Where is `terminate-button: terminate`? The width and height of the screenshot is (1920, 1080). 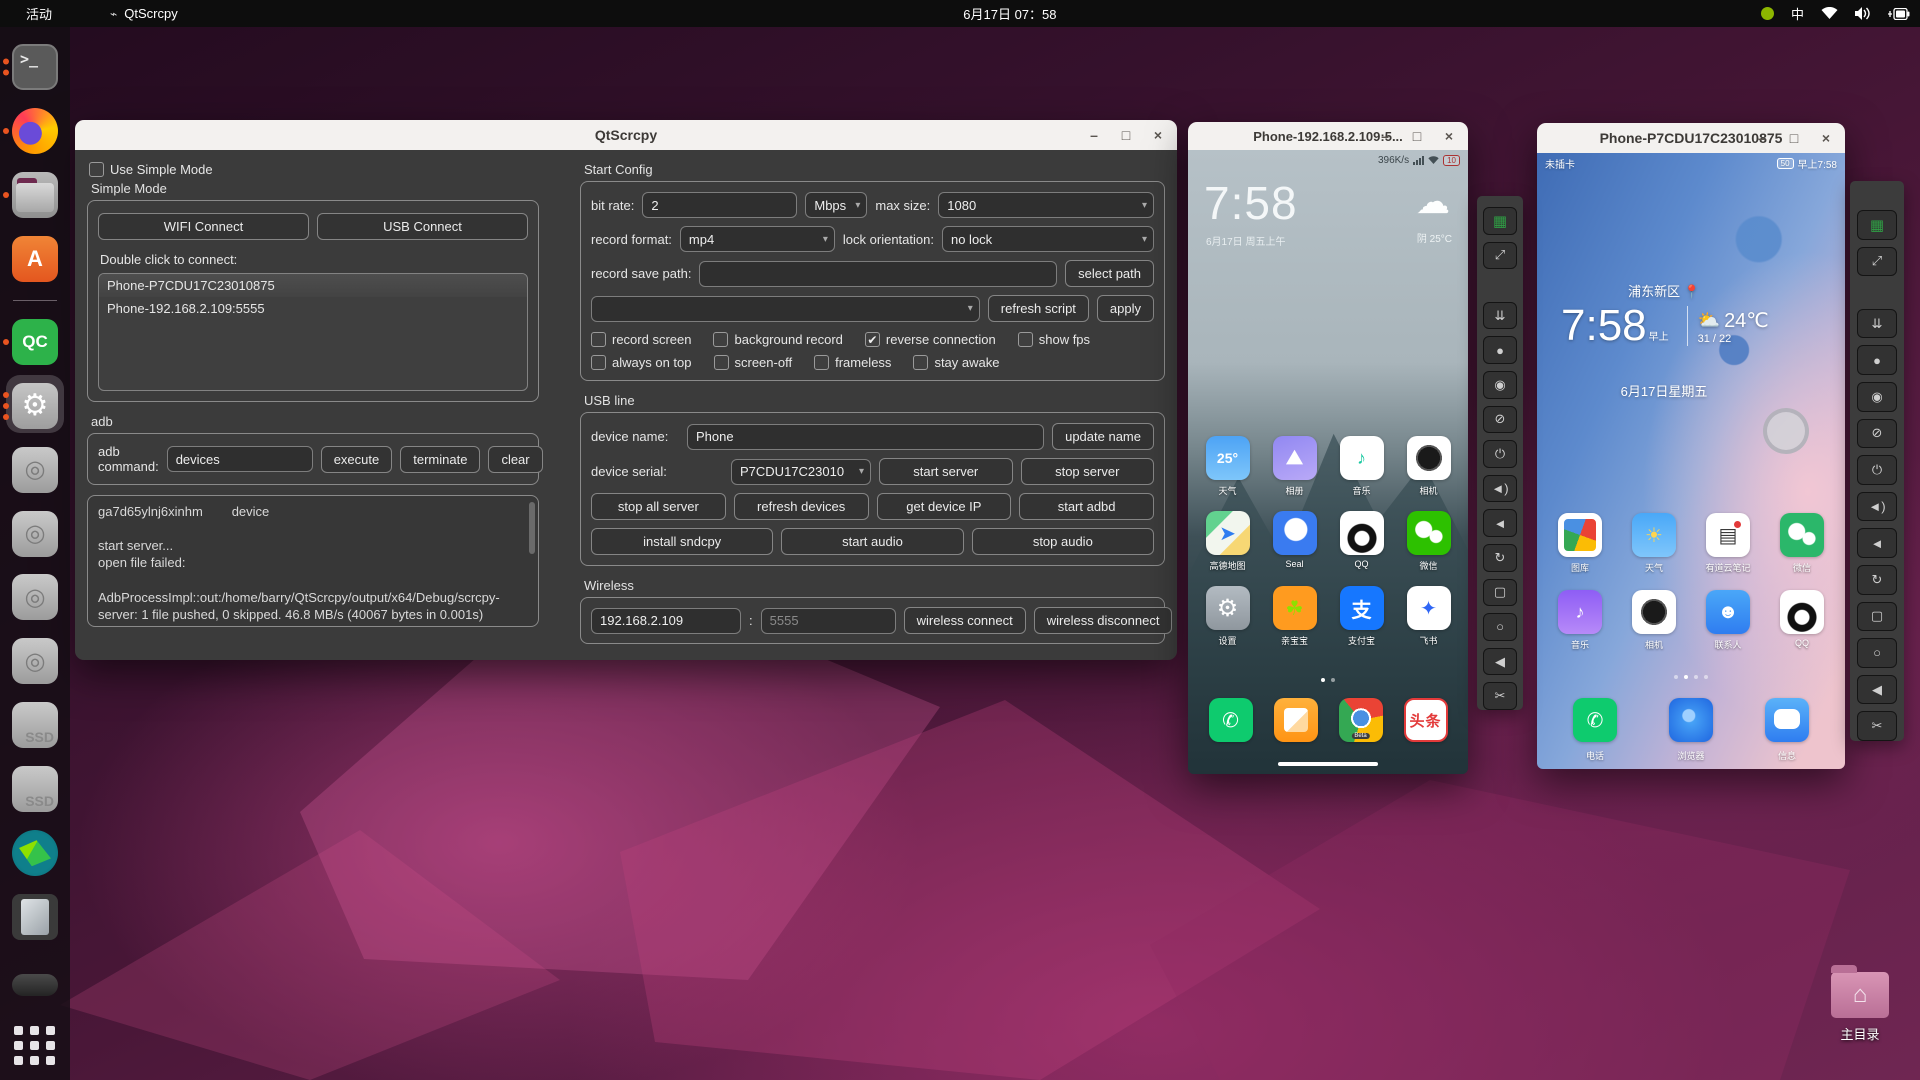 terminate-button: terminate is located at coordinates (440, 459).